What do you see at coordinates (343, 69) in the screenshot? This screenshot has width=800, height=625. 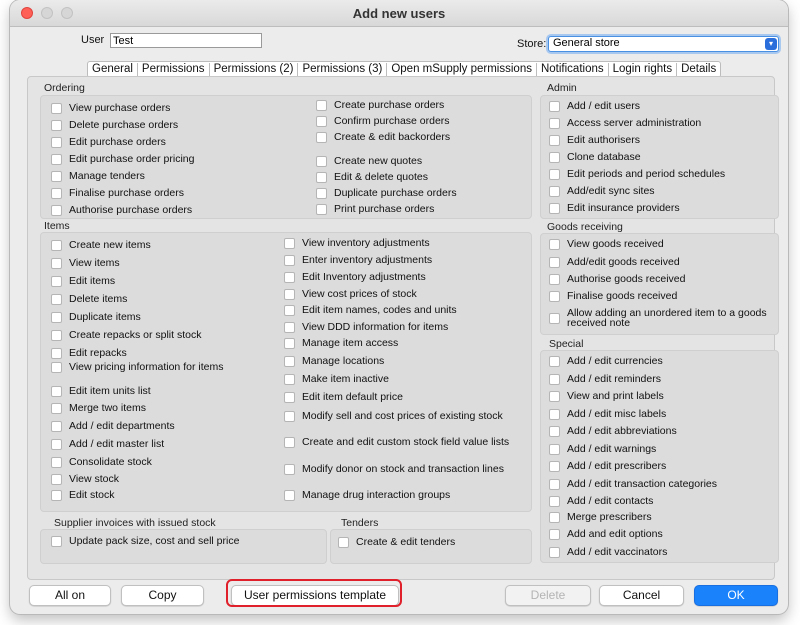 I see `tab-permissions-3: Permissions (3)` at bounding box center [343, 69].